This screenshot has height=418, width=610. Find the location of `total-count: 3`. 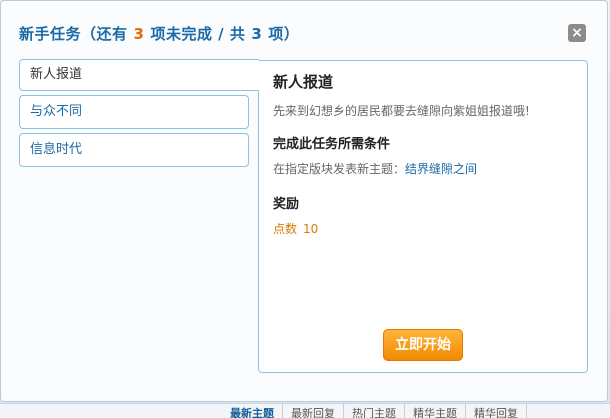

total-count: 3 is located at coordinates (257, 34).